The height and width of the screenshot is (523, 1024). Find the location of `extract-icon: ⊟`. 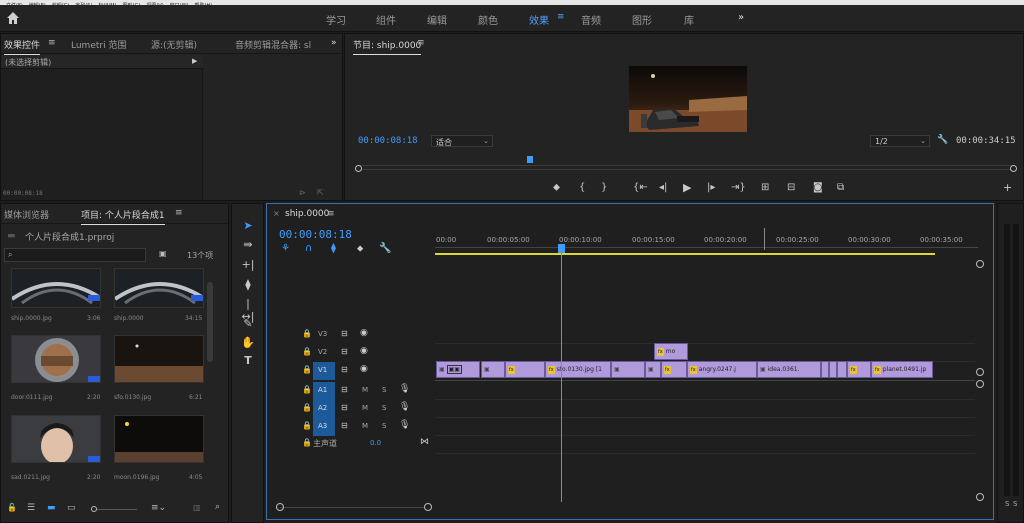

extract-icon: ⊟ is located at coordinates (791, 187).